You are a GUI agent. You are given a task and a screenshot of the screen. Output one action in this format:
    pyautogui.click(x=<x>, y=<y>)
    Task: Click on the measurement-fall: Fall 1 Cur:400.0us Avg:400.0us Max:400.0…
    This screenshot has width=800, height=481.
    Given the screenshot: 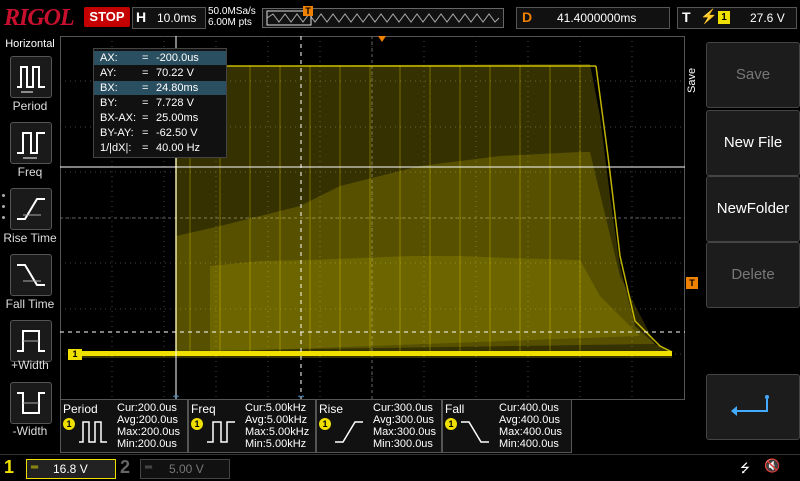 What is the action you would take?
    pyautogui.click(x=507, y=426)
    